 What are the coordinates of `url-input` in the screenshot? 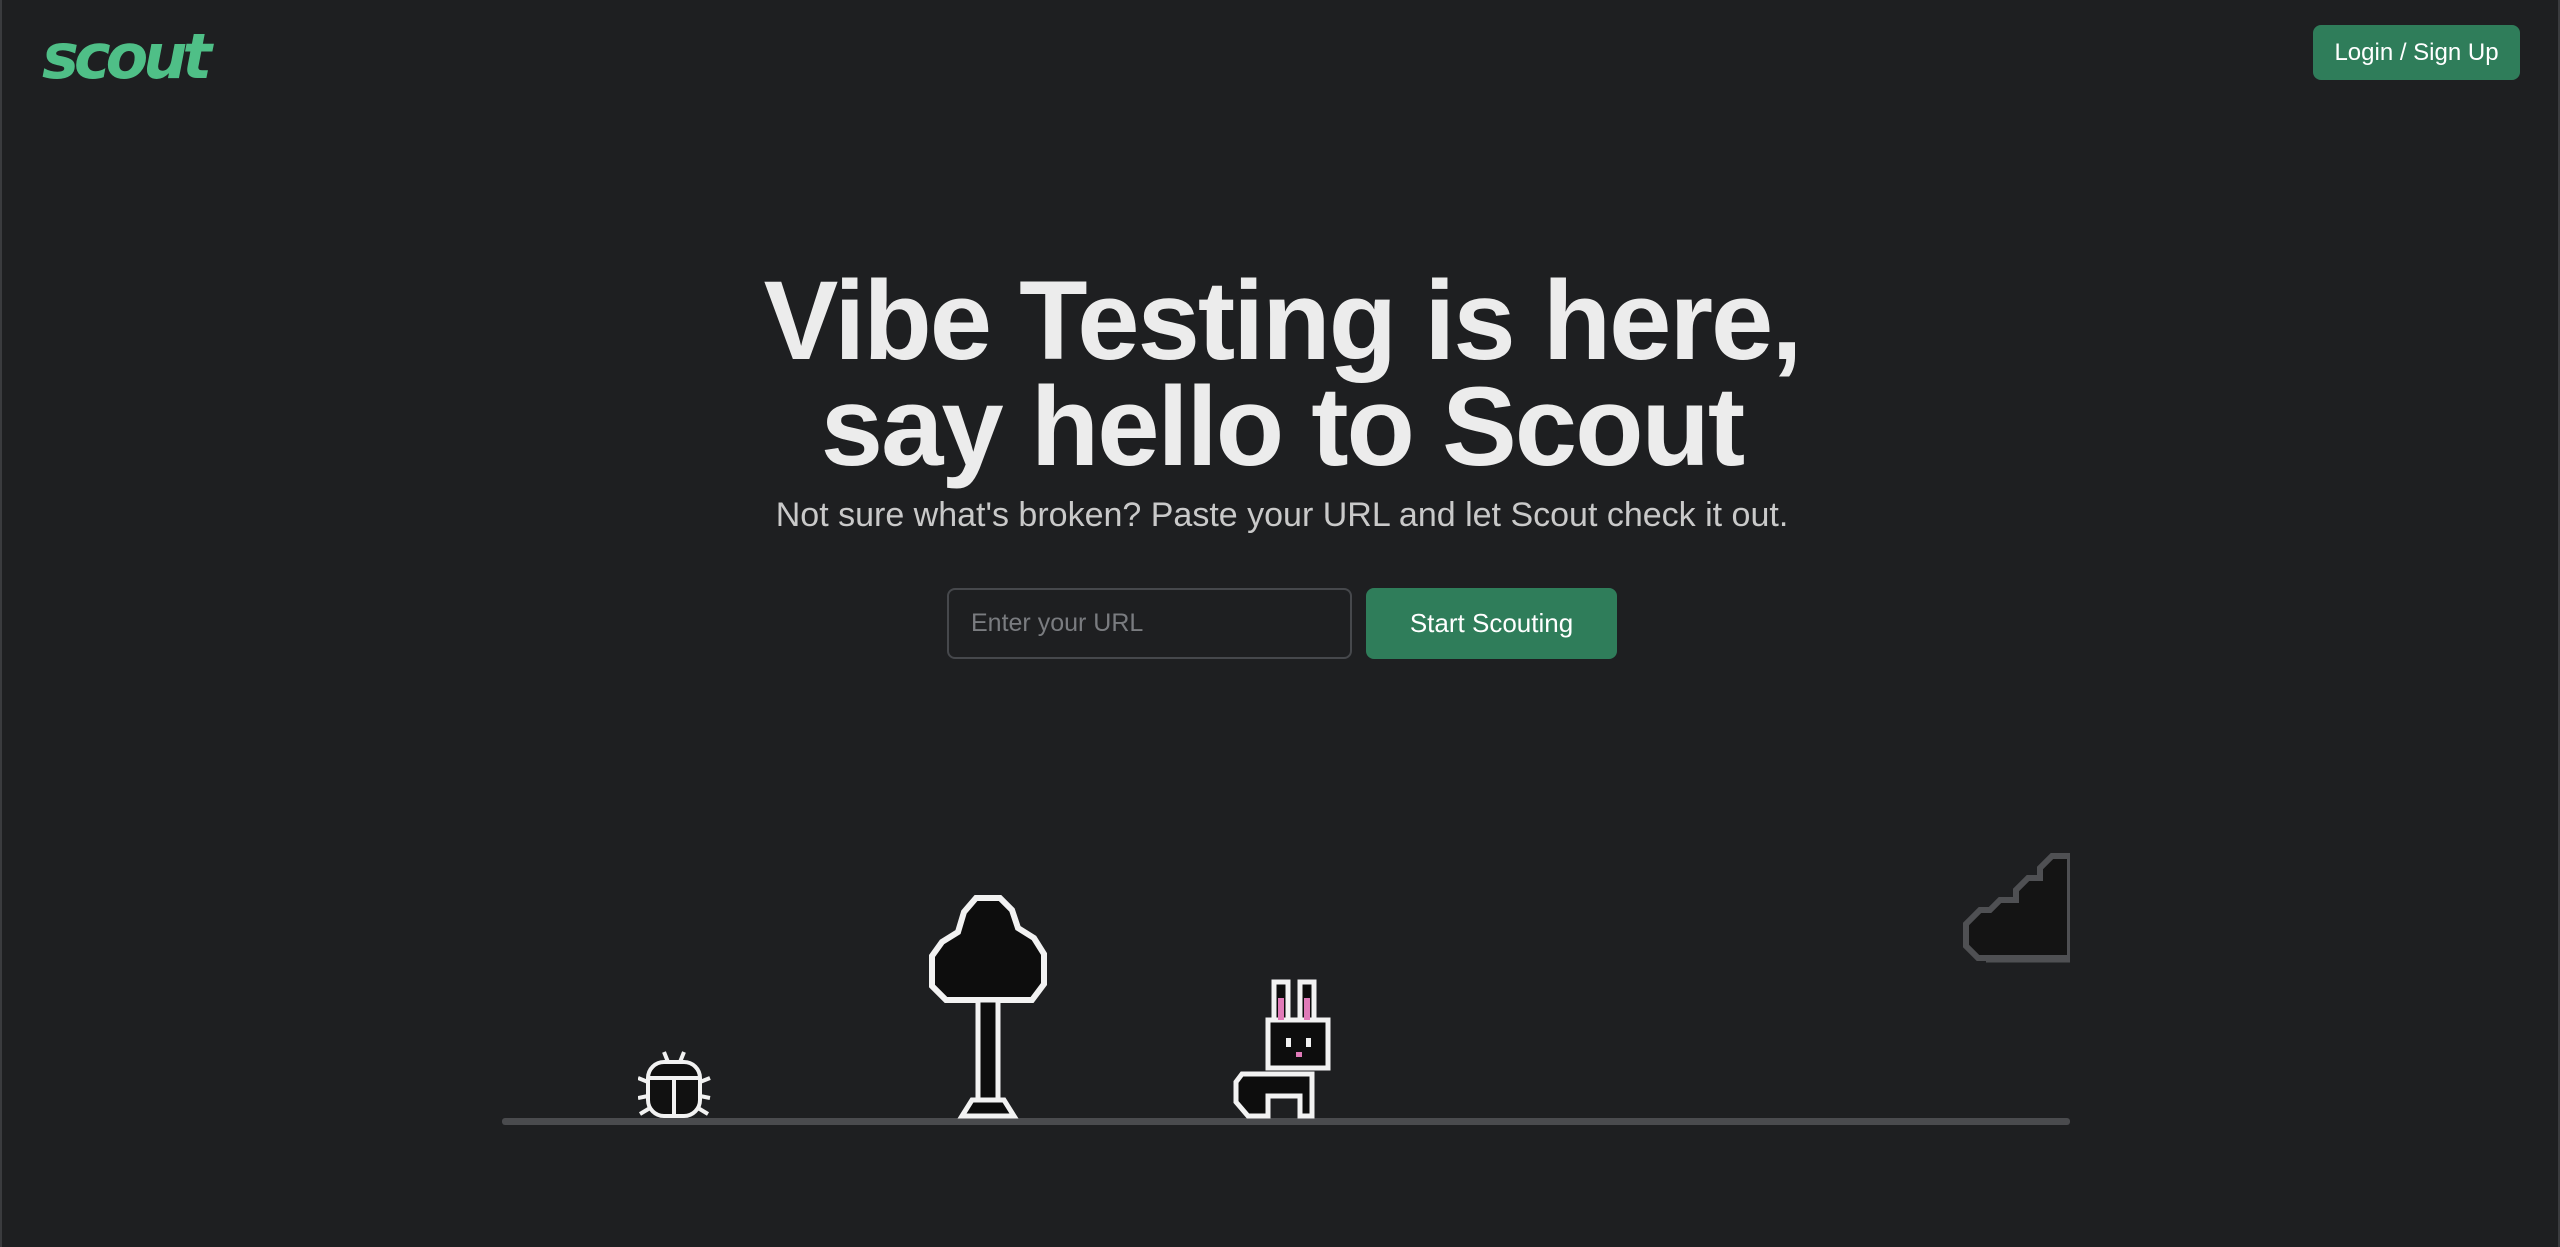 It's located at (1149, 623).